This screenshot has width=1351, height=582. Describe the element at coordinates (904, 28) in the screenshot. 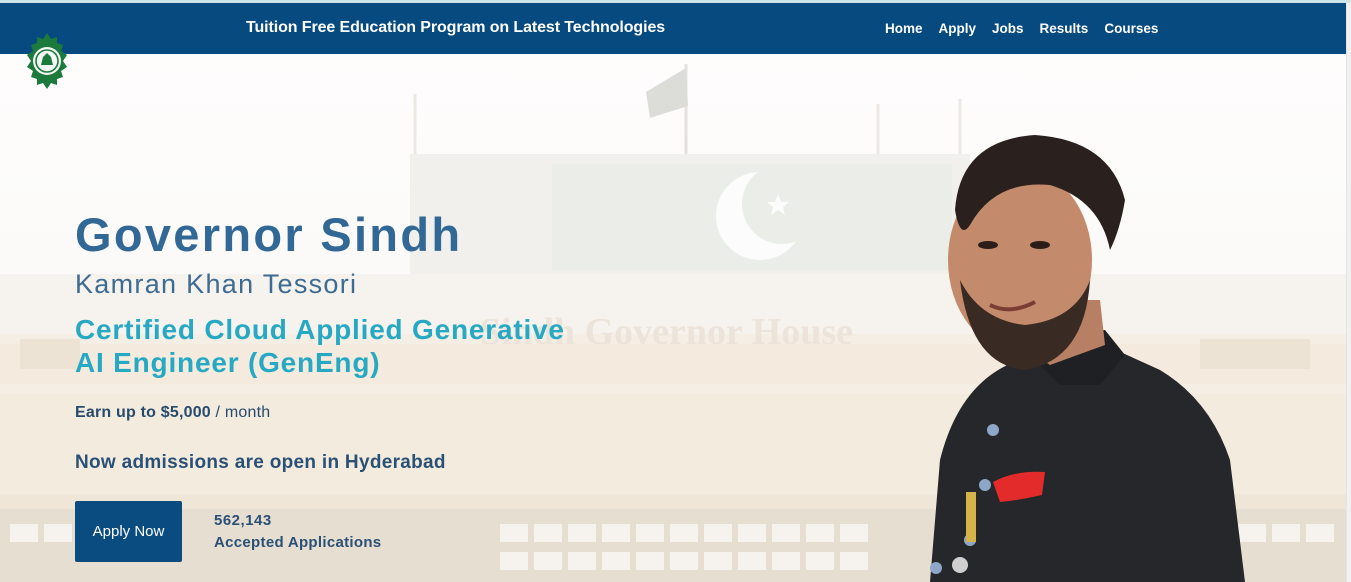

I see `nav-home: Home` at that location.